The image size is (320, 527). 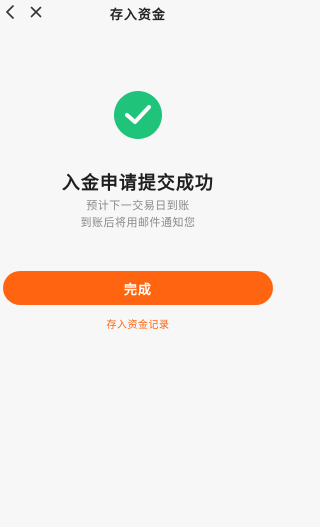 I want to click on result-description-line-1: 预计下一交易日到账, so click(x=138, y=205).